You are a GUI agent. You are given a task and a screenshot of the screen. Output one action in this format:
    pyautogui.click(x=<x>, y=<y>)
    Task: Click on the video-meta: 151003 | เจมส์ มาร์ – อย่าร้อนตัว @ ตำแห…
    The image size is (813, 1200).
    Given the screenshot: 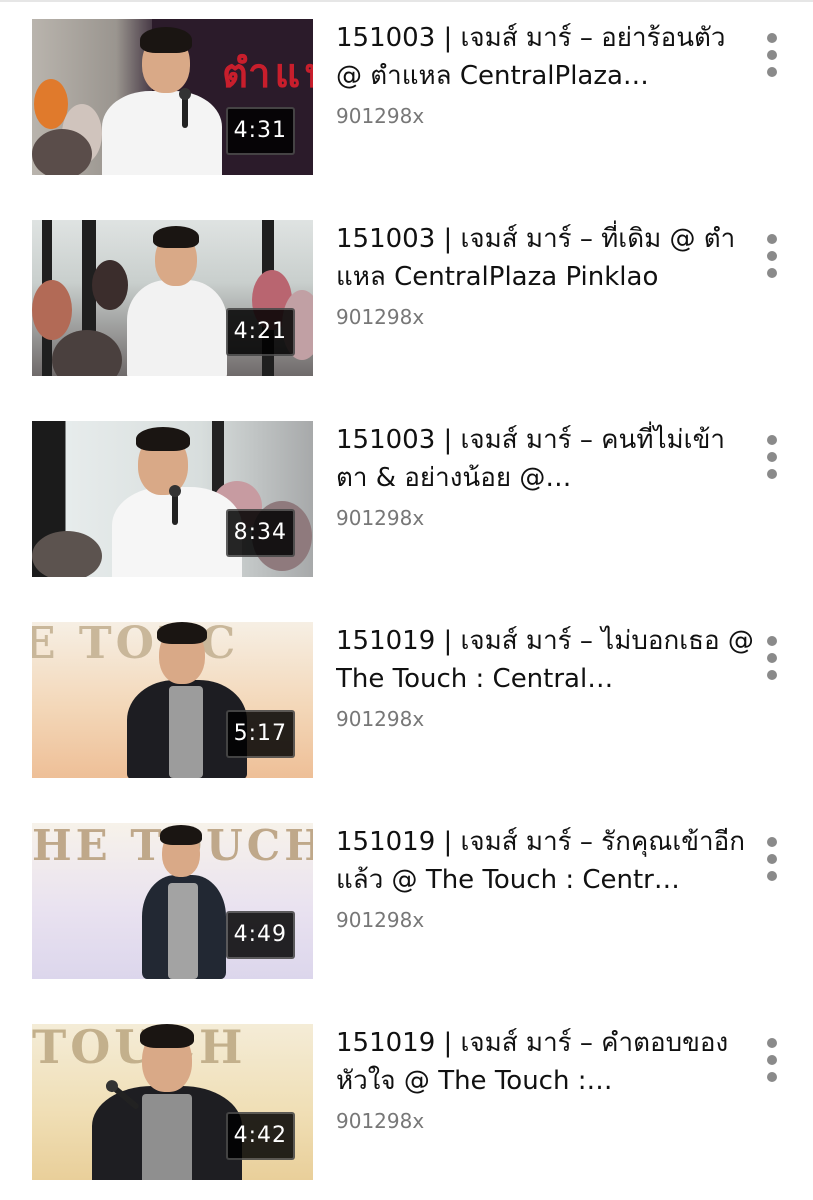 What is the action you would take?
    pyautogui.click(x=546, y=74)
    